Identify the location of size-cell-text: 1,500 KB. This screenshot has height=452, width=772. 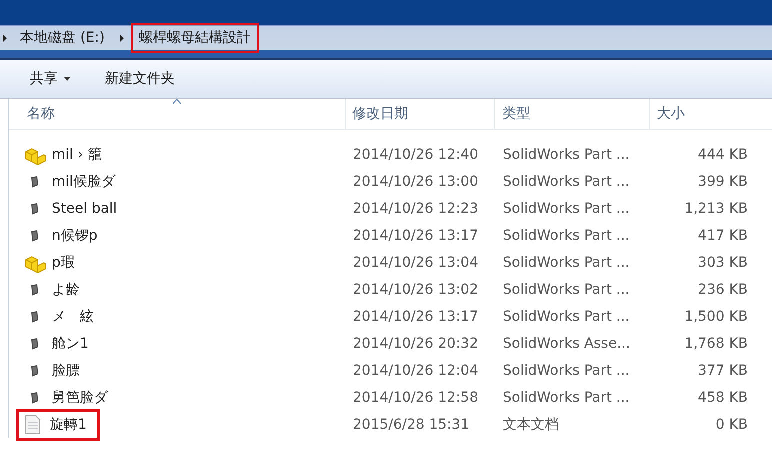
(716, 316).